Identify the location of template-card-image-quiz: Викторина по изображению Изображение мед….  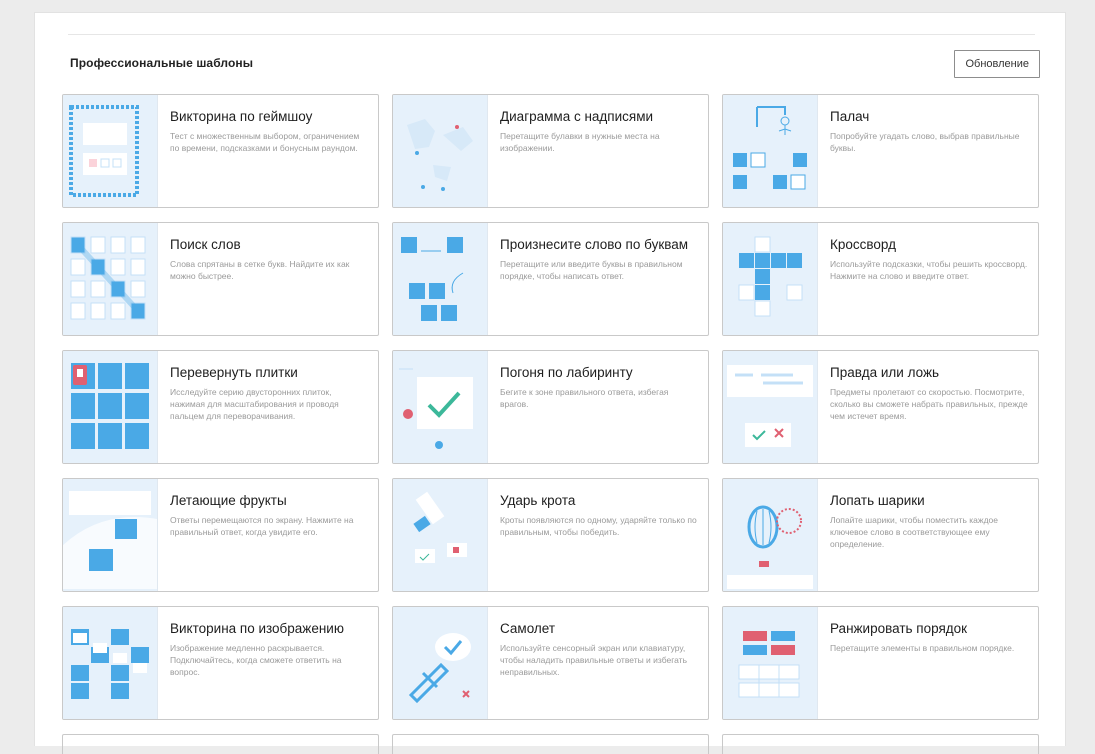
(220, 663).